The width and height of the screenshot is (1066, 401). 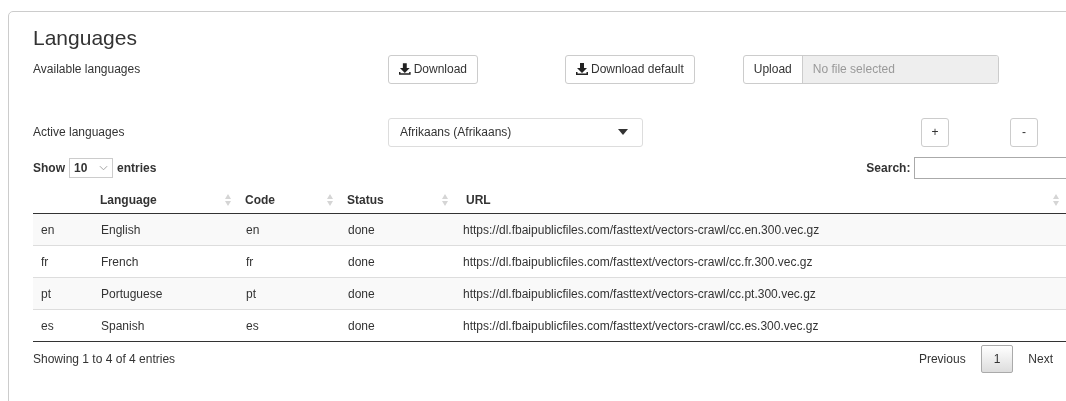 What do you see at coordinates (942, 359) in the screenshot?
I see `previous-link: Previous` at bounding box center [942, 359].